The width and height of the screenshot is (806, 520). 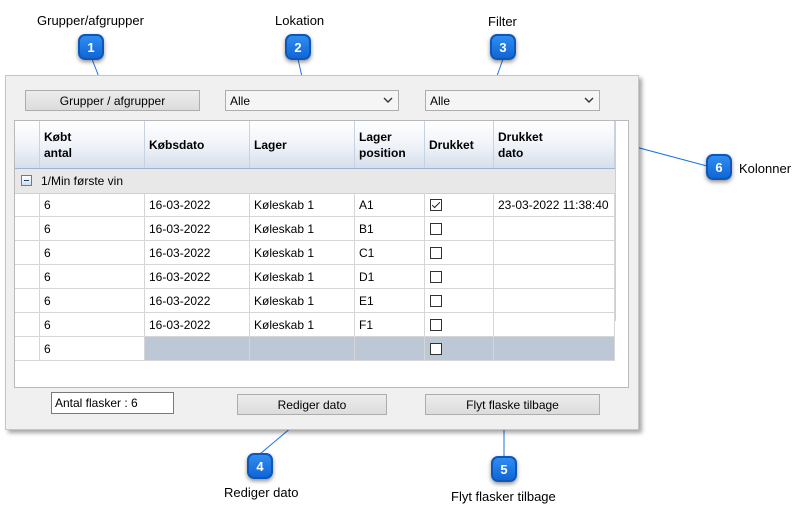 What do you see at coordinates (459, 144) in the screenshot?
I see `column-header-drukket: Drukket` at bounding box center [459, 144].